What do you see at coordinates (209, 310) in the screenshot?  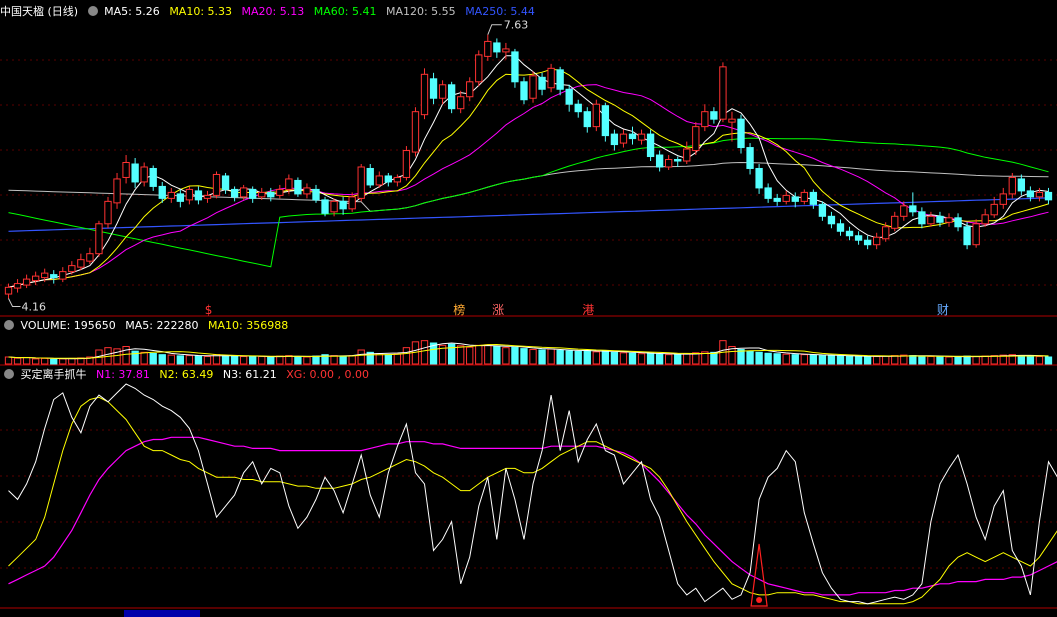 I see `event-label: $` at bounding box center [209, 310].